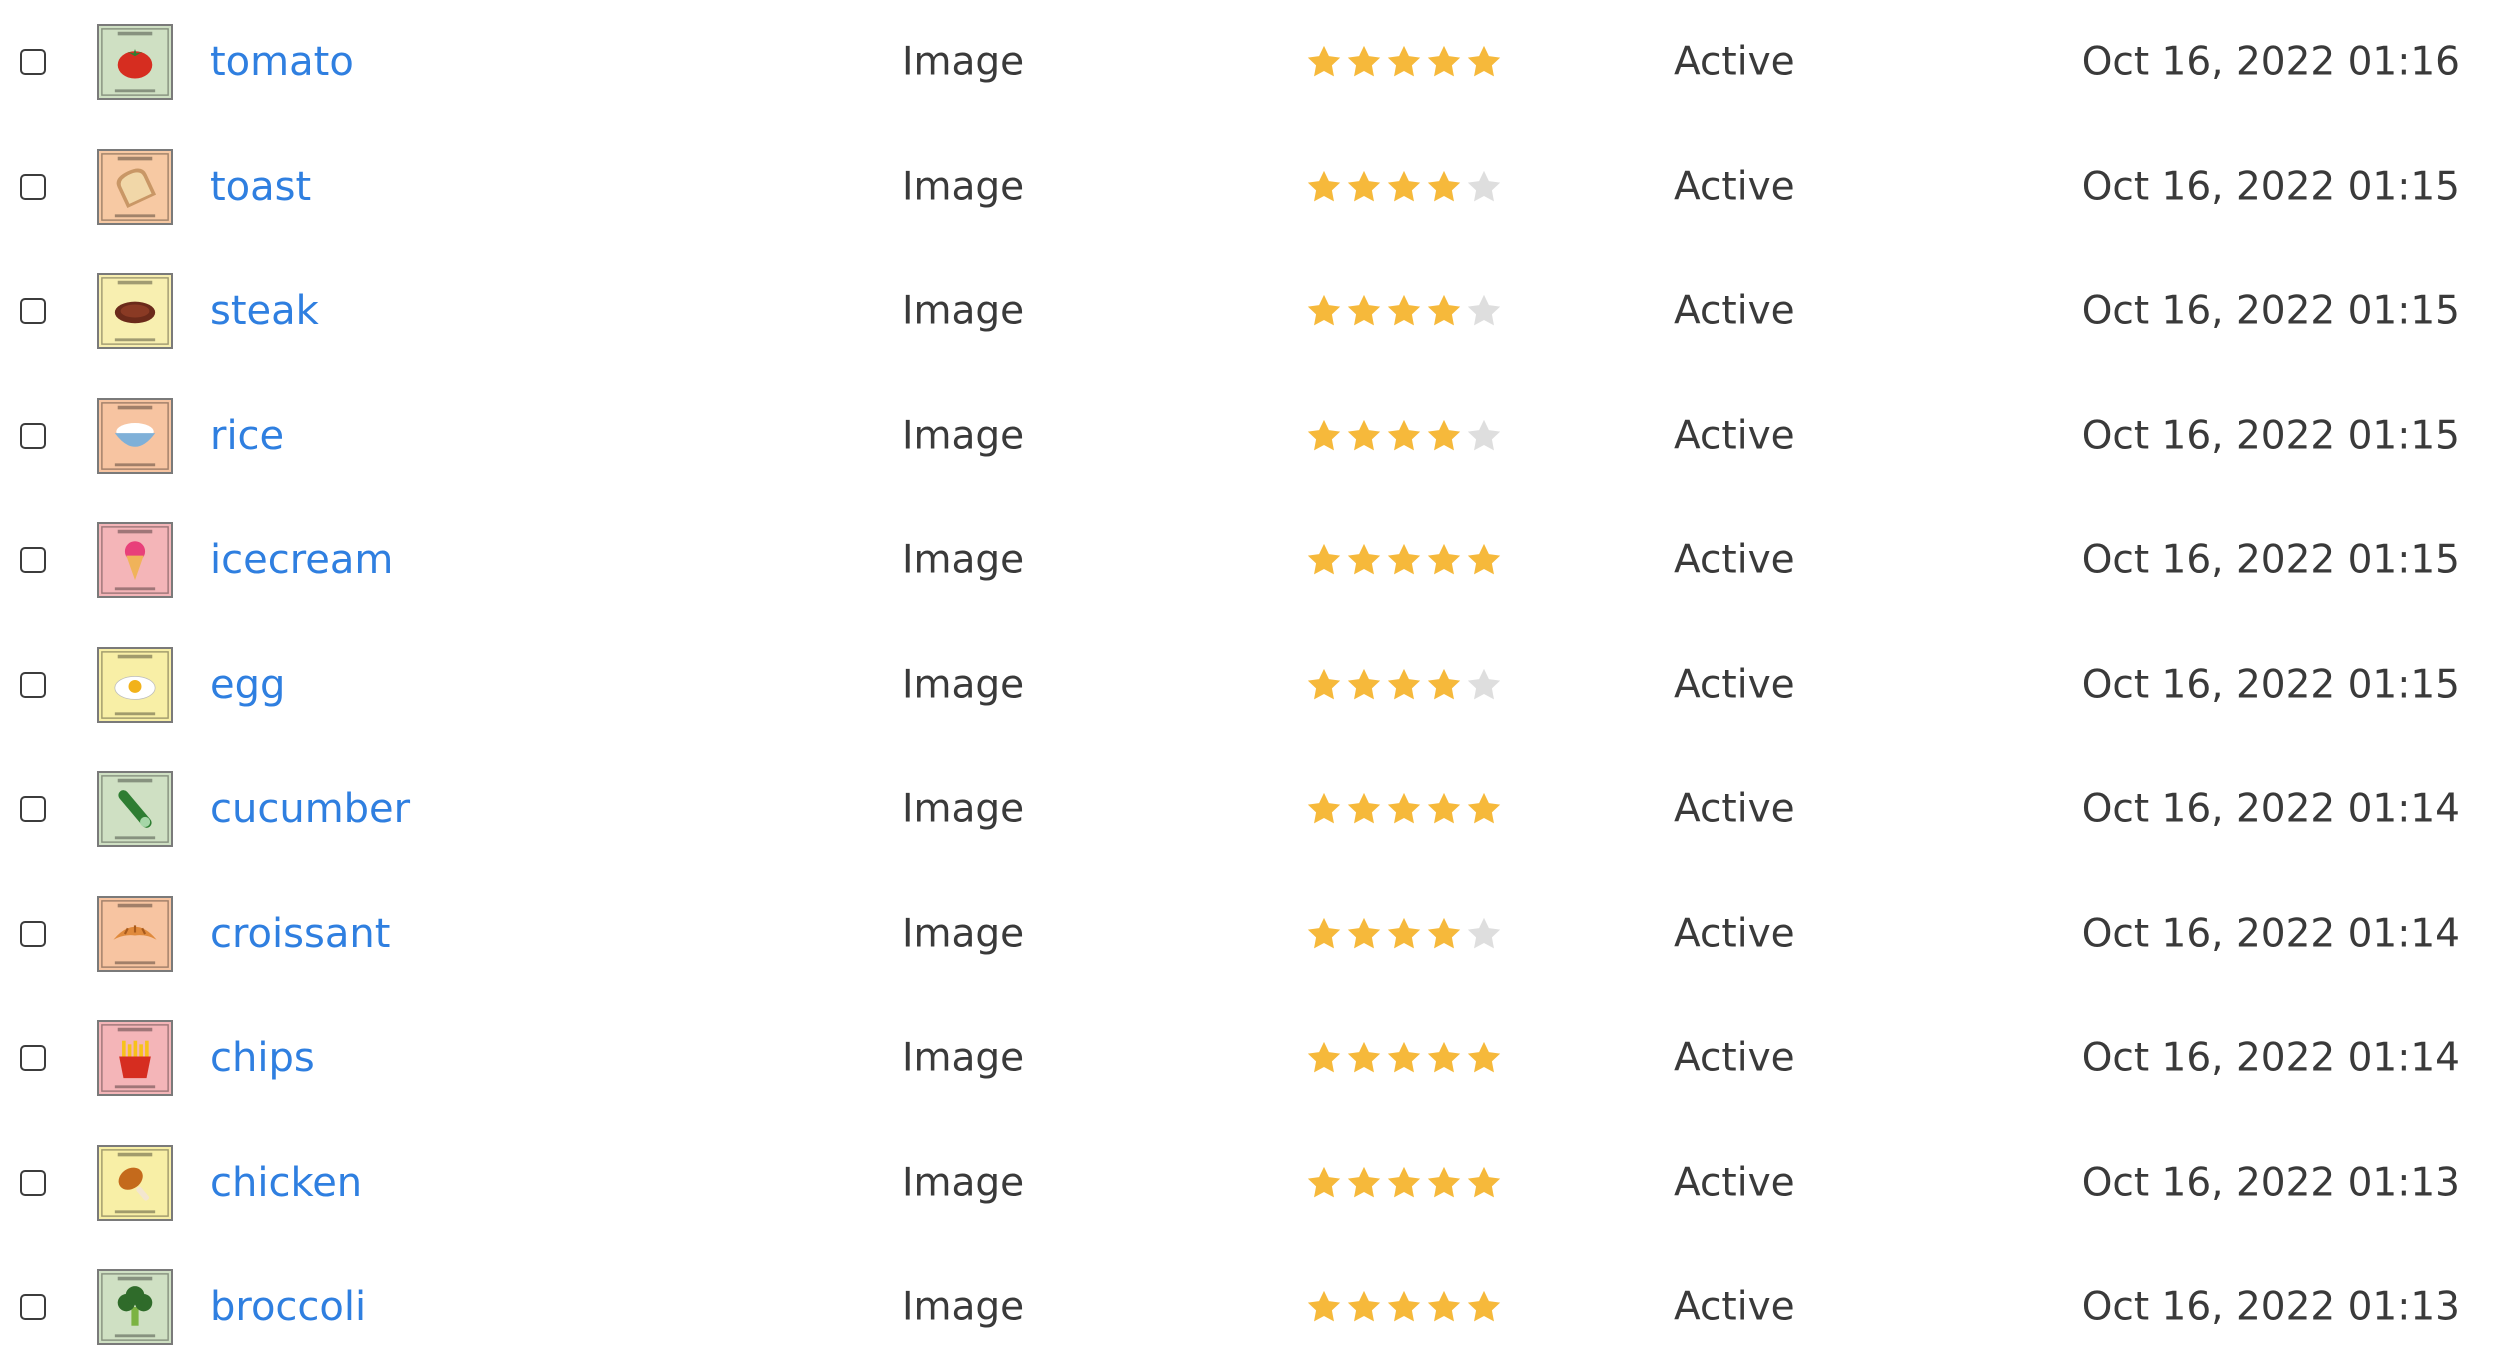 This screenshot has height=1370, width=2500. I want to click on item-name-link: cucumber, so click(310, 809).